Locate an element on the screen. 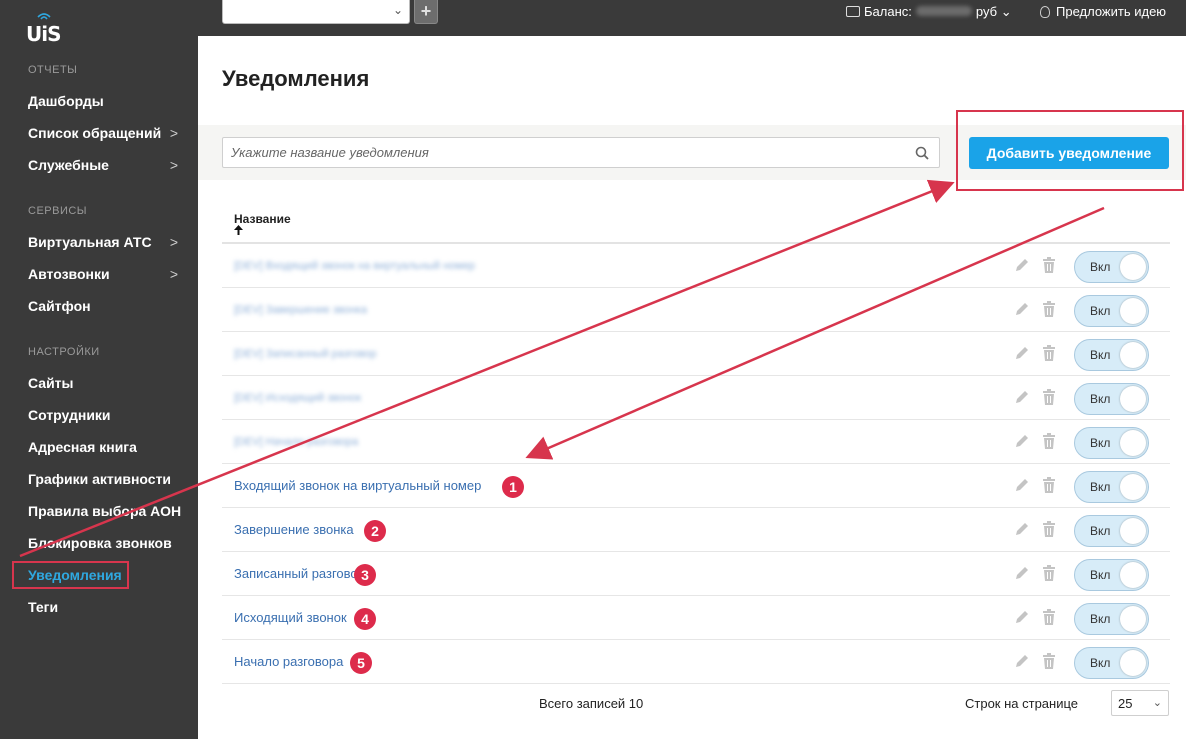 The image size is (1186, 739). notification-name-link: Записанный разговор is located at coordinates (299, 573).